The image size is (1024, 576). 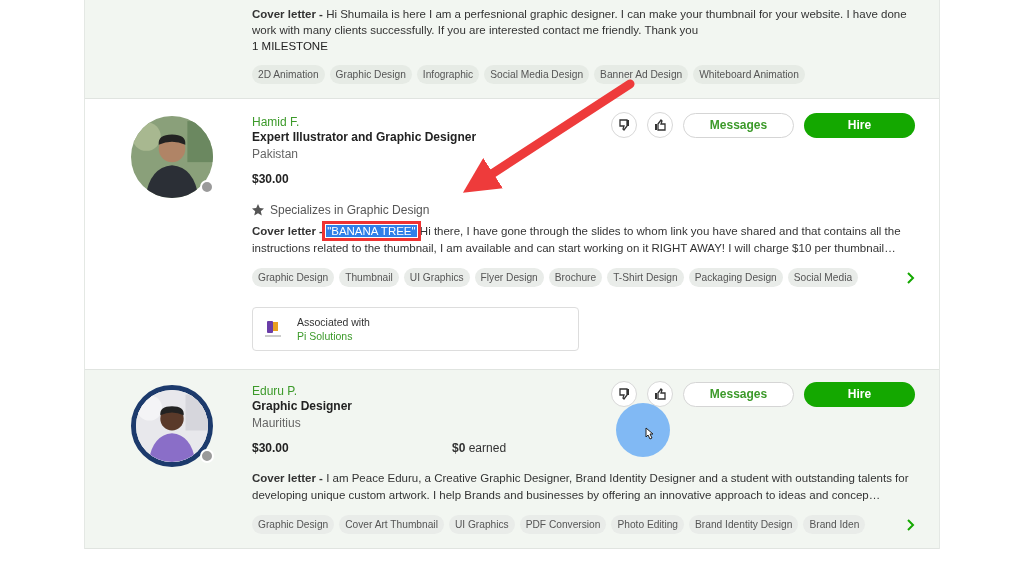 I want to click on skill-tag: Brochure, so click(x=575, y=277).